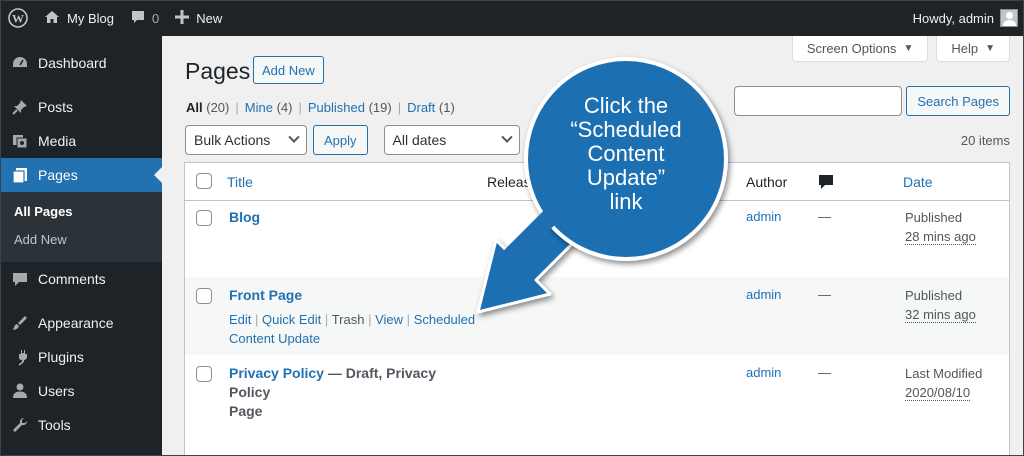 The width and height of the screenshot is (1024, 456). Describe the element at coordinates (79, 18) in the screenshot. I see `site-name-link: My Blog` at that location.